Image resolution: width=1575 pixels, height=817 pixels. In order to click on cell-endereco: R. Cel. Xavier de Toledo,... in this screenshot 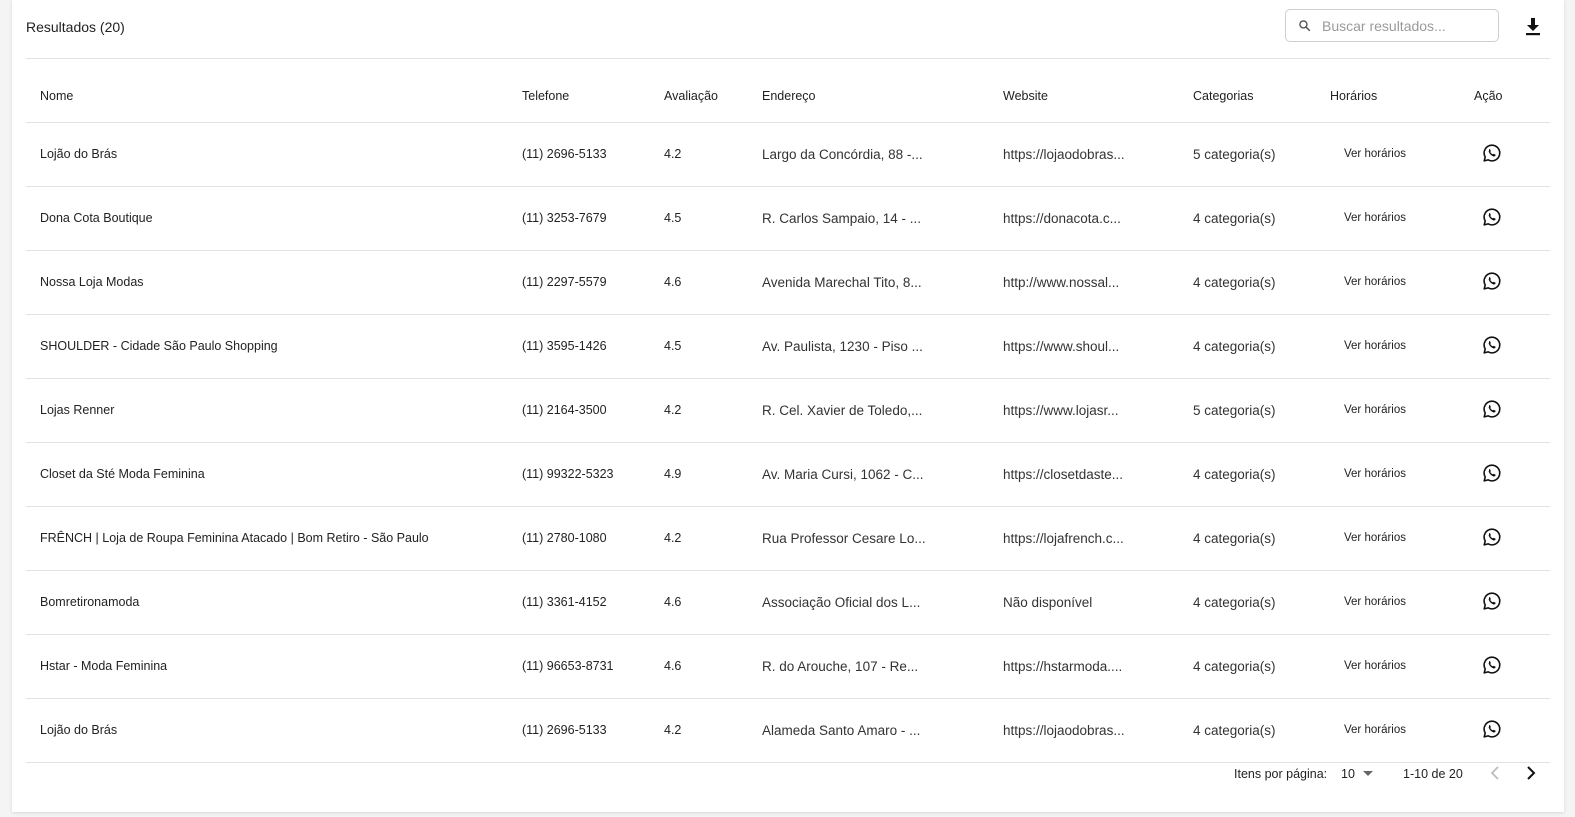, I will do `click(882, 410)`.